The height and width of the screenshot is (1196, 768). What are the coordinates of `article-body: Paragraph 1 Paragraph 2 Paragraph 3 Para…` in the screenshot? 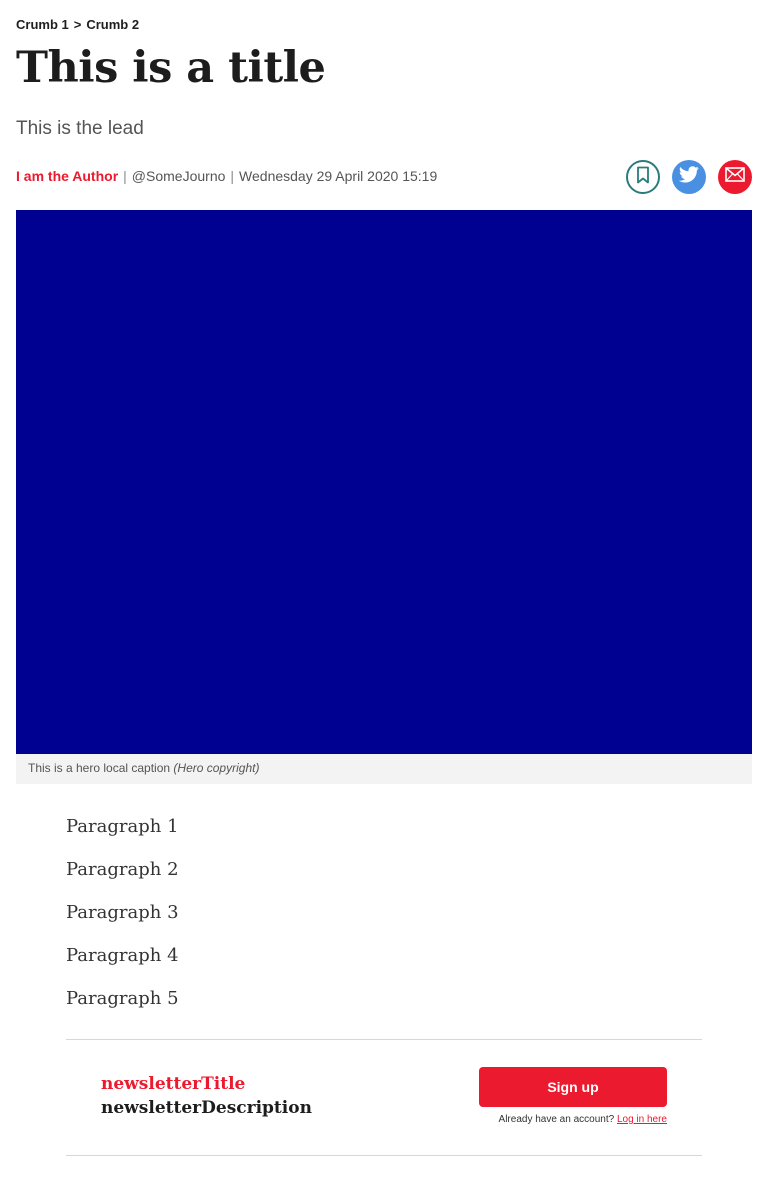 It's located at (384, 920).